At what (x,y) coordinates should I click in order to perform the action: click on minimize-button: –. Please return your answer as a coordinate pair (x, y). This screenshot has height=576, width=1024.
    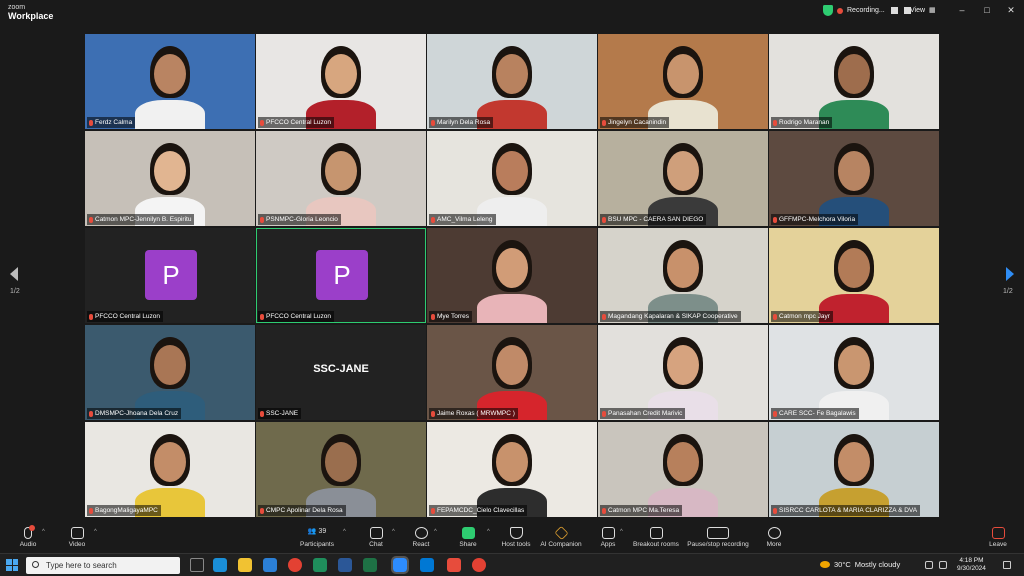
    Looking at the image, I should click on (962, 10).